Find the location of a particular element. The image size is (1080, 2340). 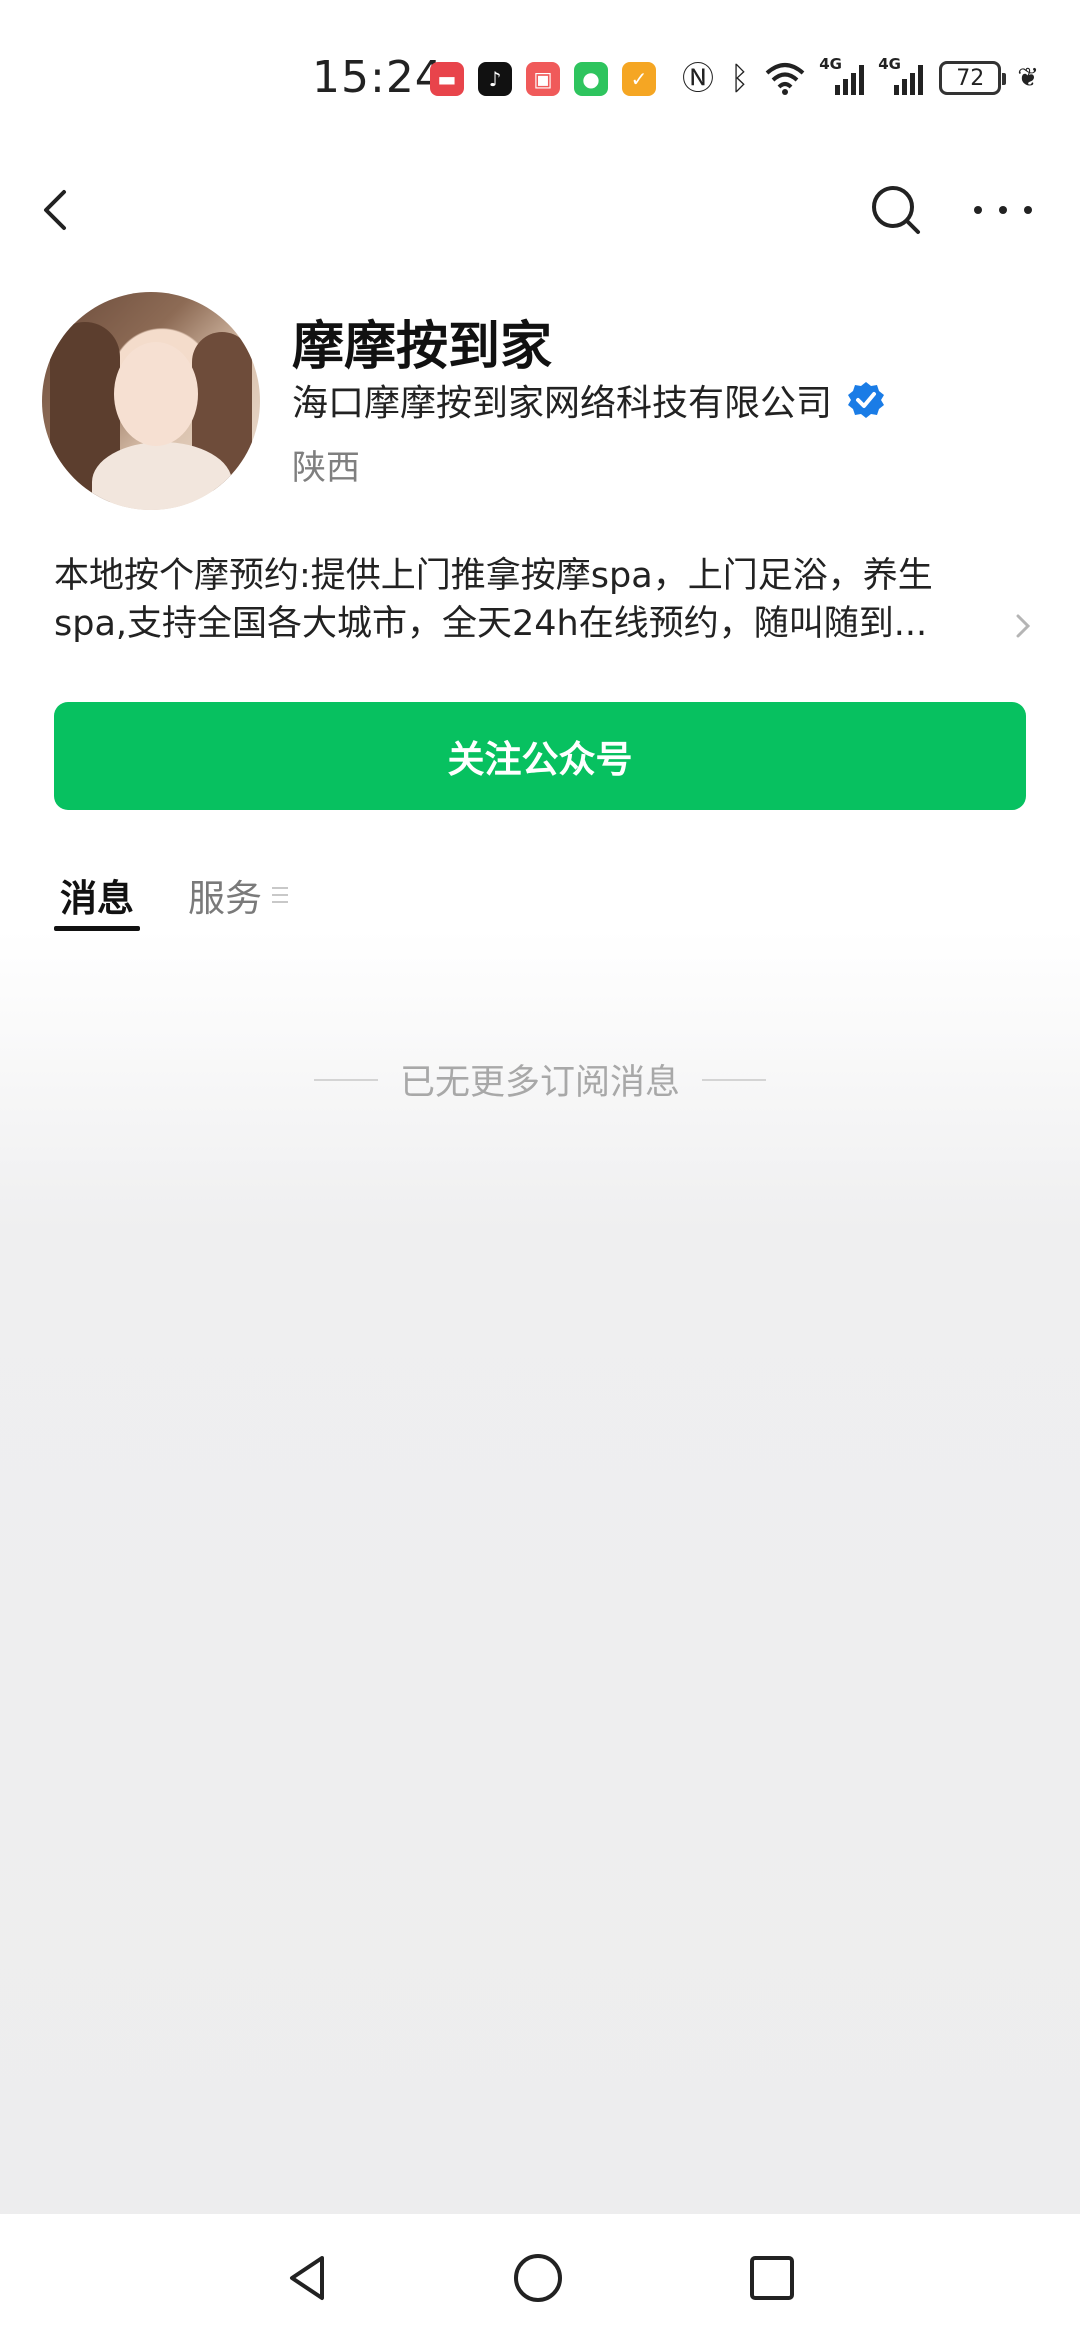

nav-home-circle-icon is located at coordinates (538, 2278).